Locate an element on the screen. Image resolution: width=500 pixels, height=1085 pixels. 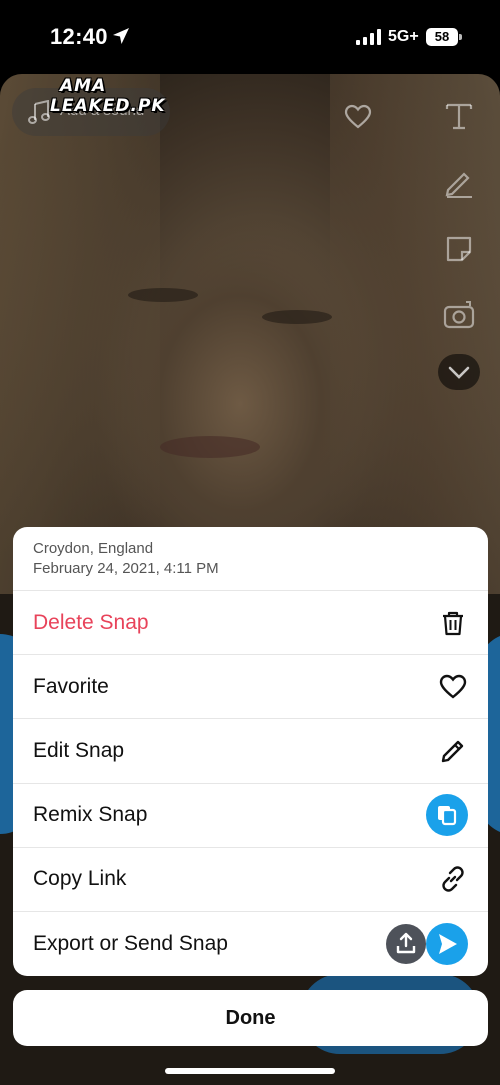
export-send-label: Export or Send Snap is located at coordinates (130, 944).